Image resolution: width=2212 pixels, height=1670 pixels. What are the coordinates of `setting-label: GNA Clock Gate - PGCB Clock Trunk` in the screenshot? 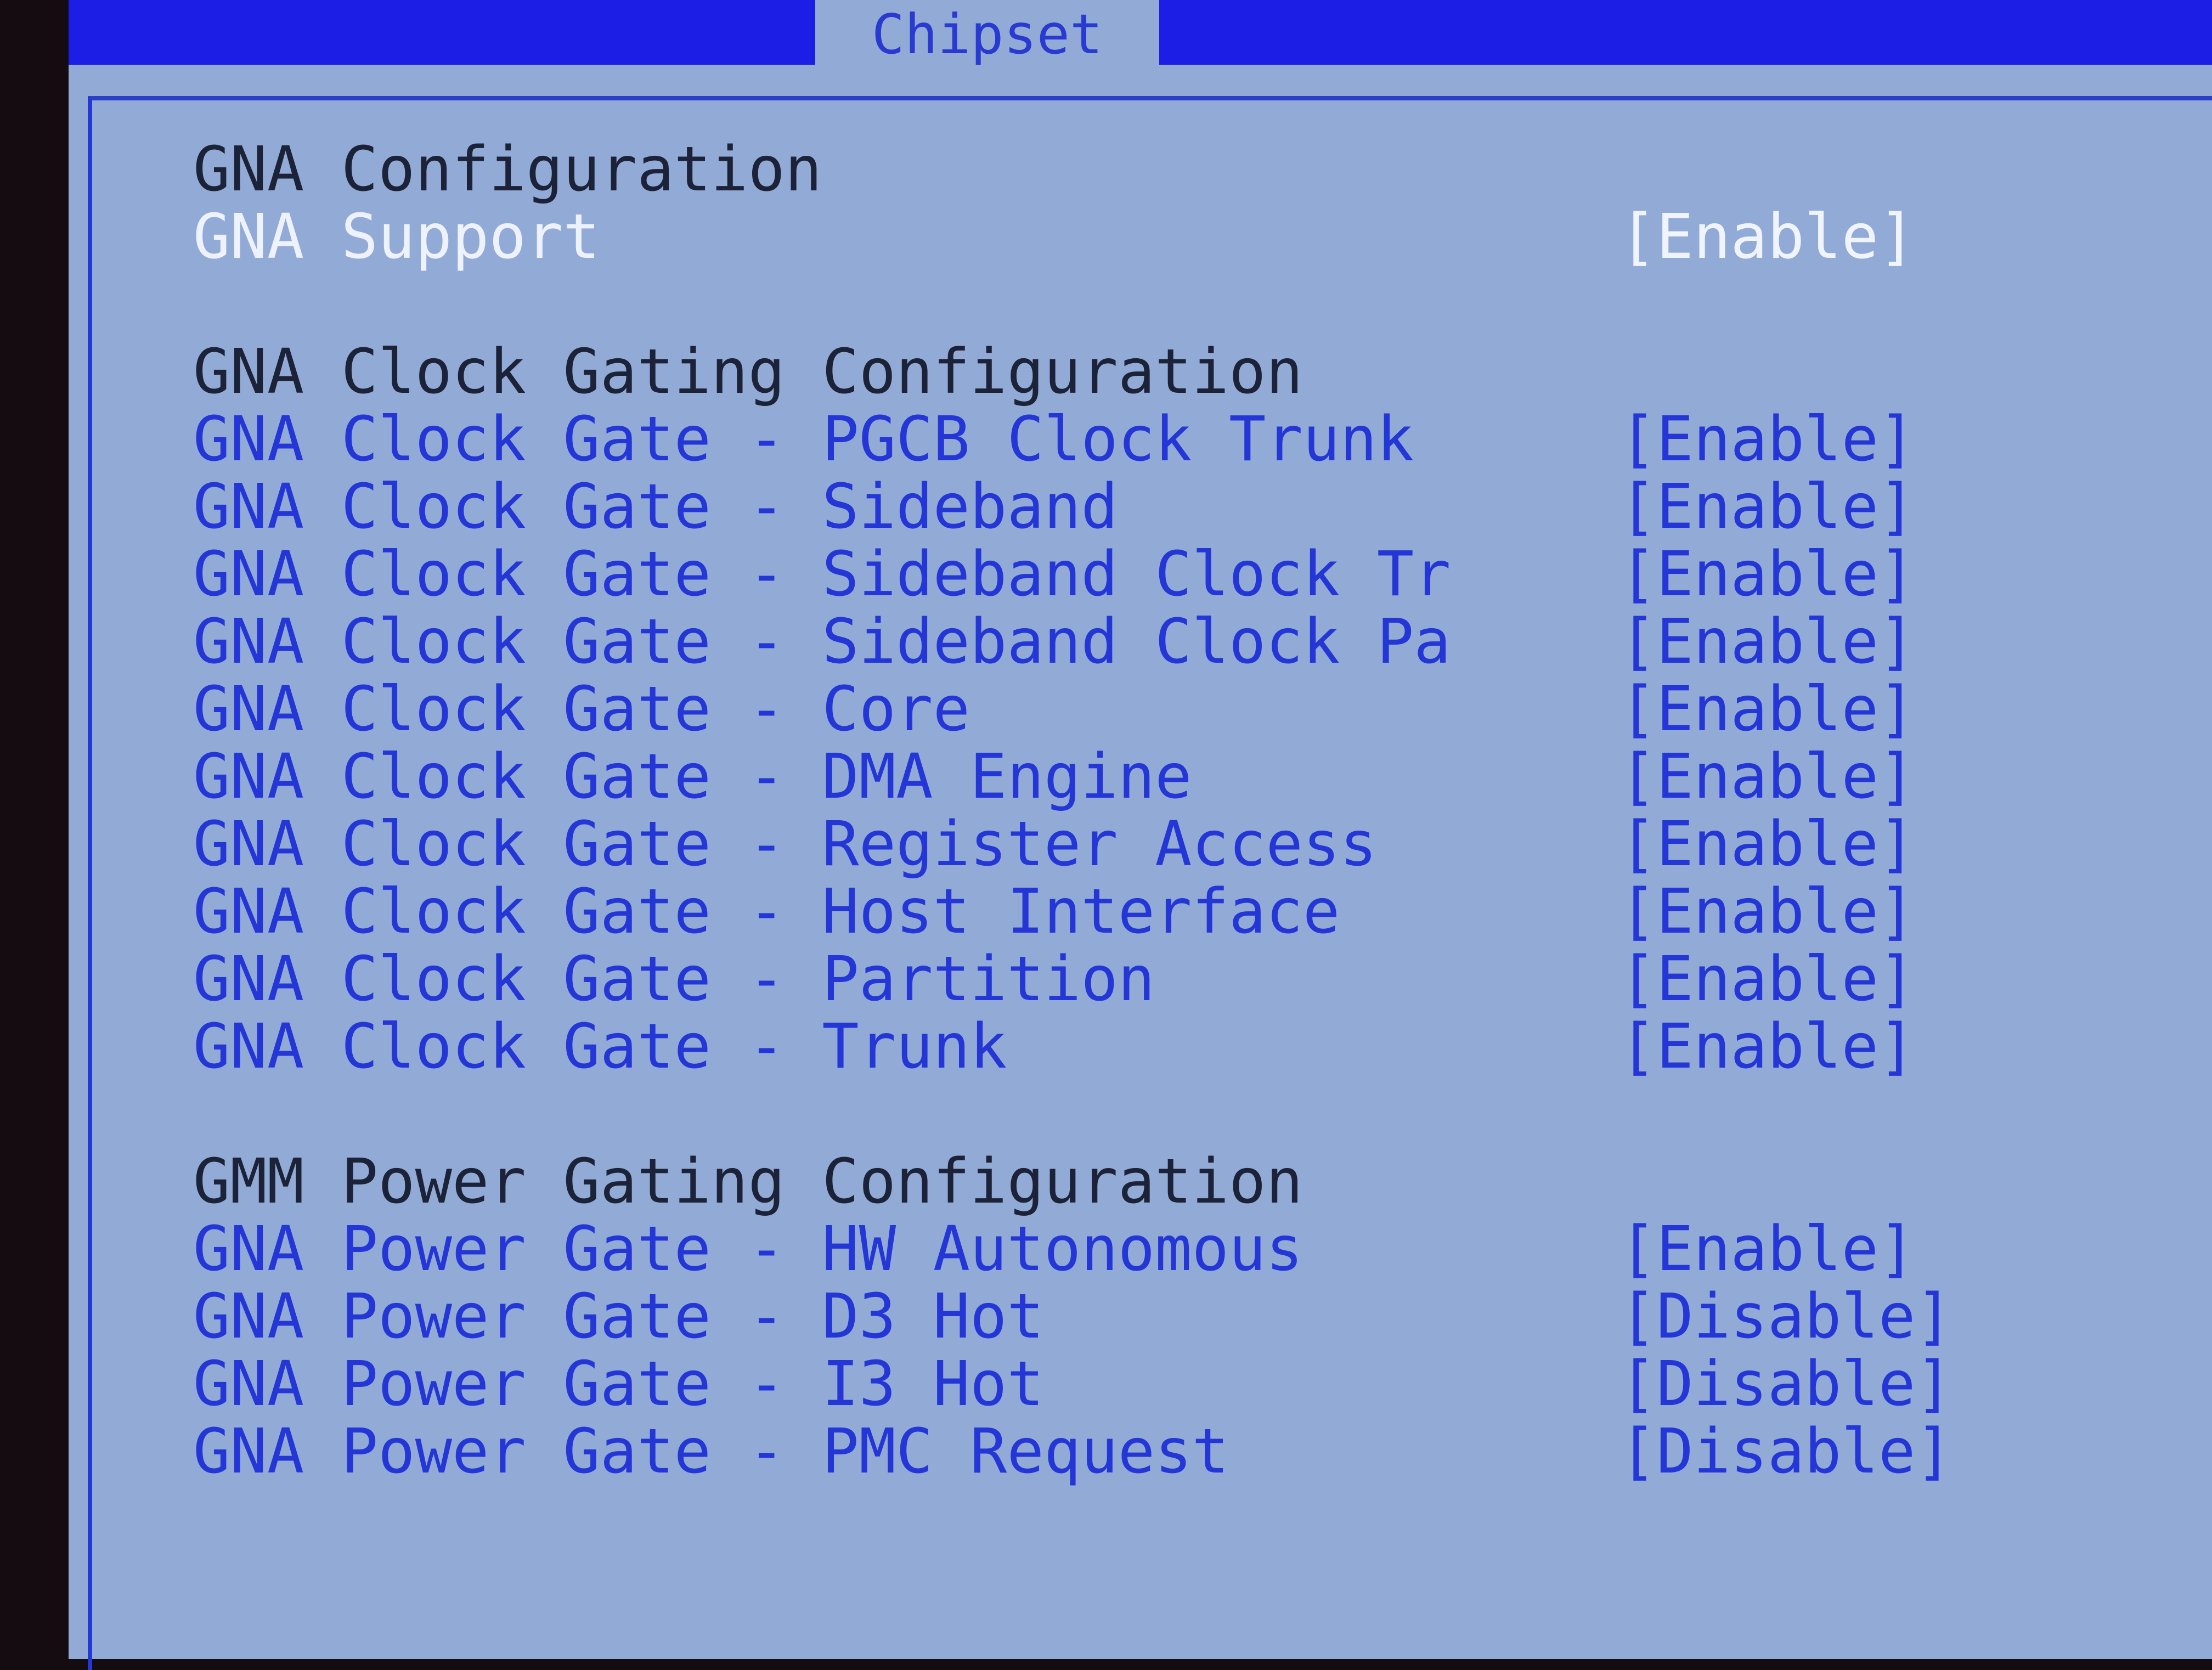 It's located at (804, 439).